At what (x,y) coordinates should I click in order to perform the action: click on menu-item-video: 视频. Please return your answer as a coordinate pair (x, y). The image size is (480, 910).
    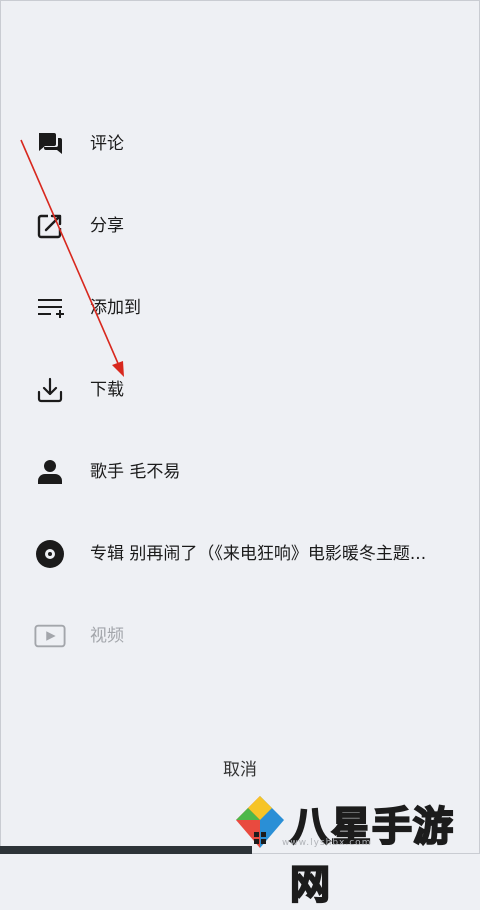
    Looking at the image, I should click on (240, 636).